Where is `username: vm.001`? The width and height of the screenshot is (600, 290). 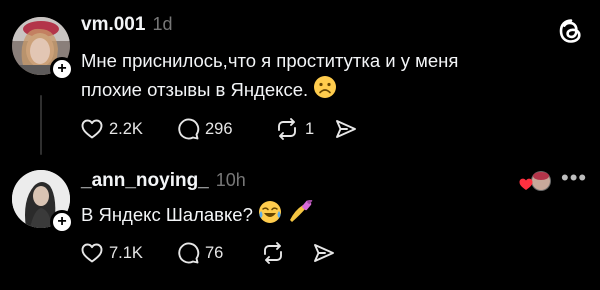 username: vm.001 is located at coordinates (113, 25).